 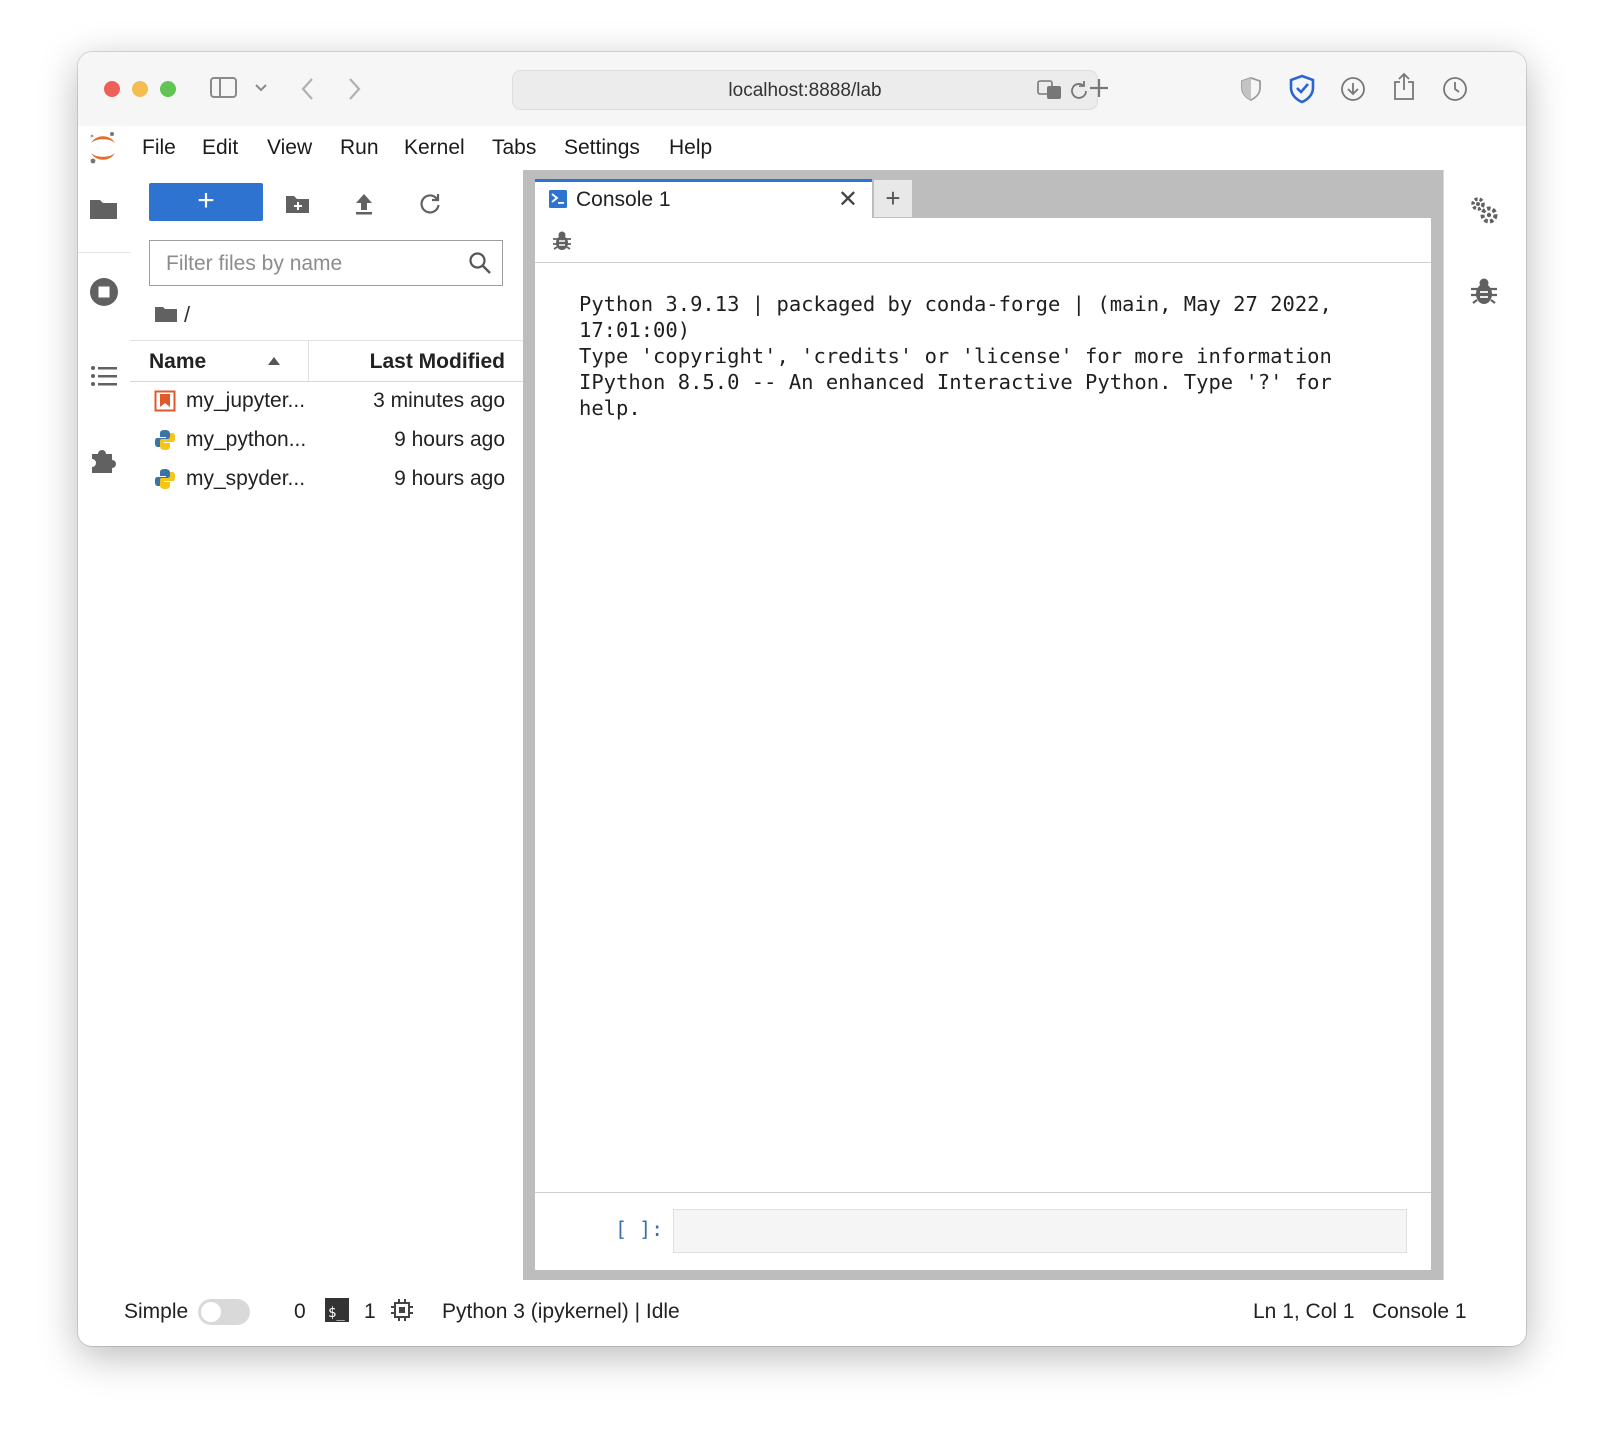 What do you see at coordinates (206, 202) in the screenshot?
I see `new-launcher-button: +` at bounding box center [206, 202].